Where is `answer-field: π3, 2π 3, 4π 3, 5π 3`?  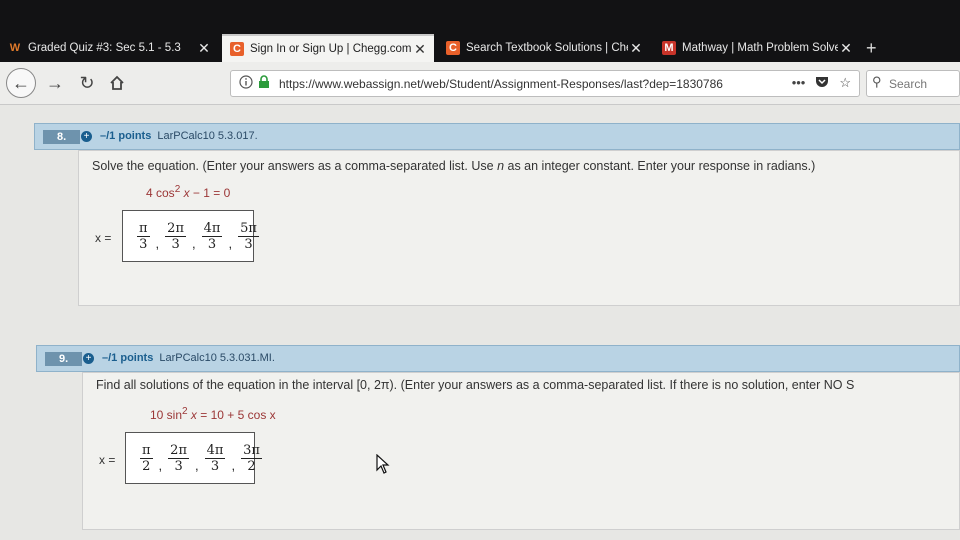 answer-field: π3, 2π 3, 4π 3, 5π 3 is located at coordinates (190, 236).